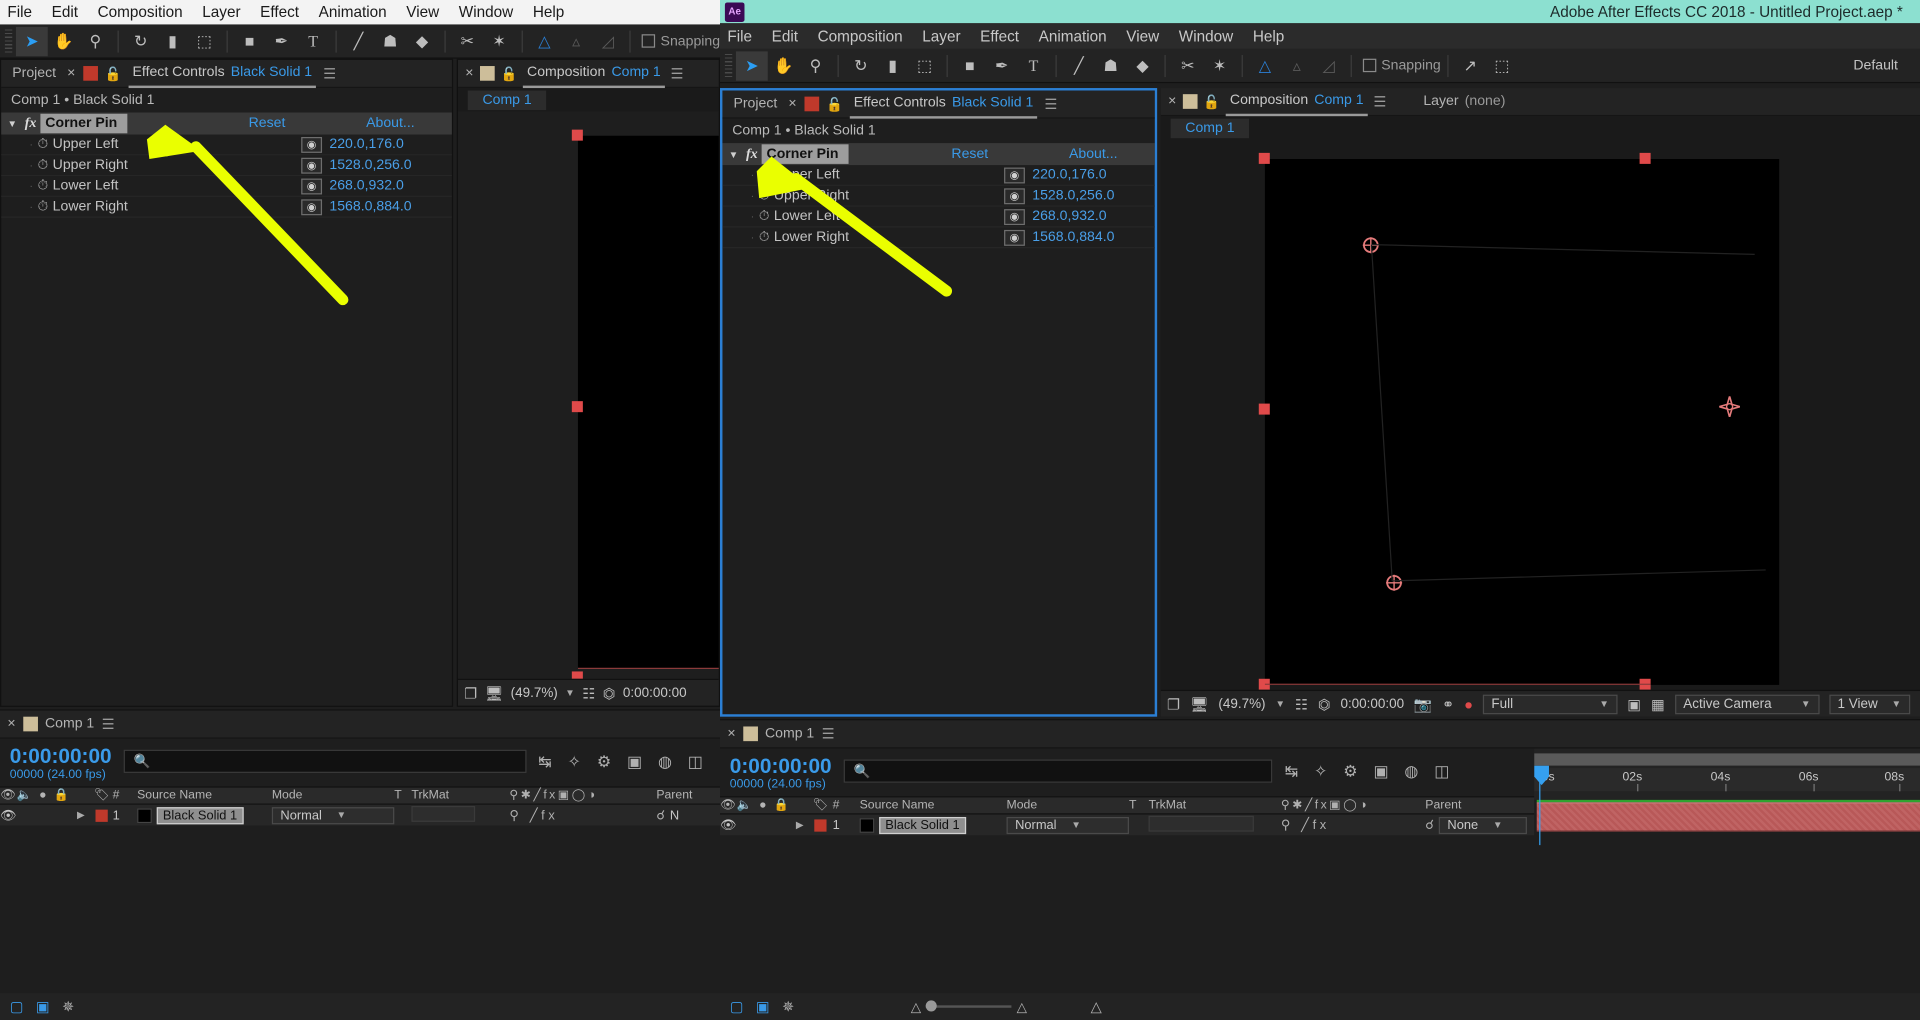  I want to click on foreground-comp-viewtab: Comp 1, so click(1540, 128).